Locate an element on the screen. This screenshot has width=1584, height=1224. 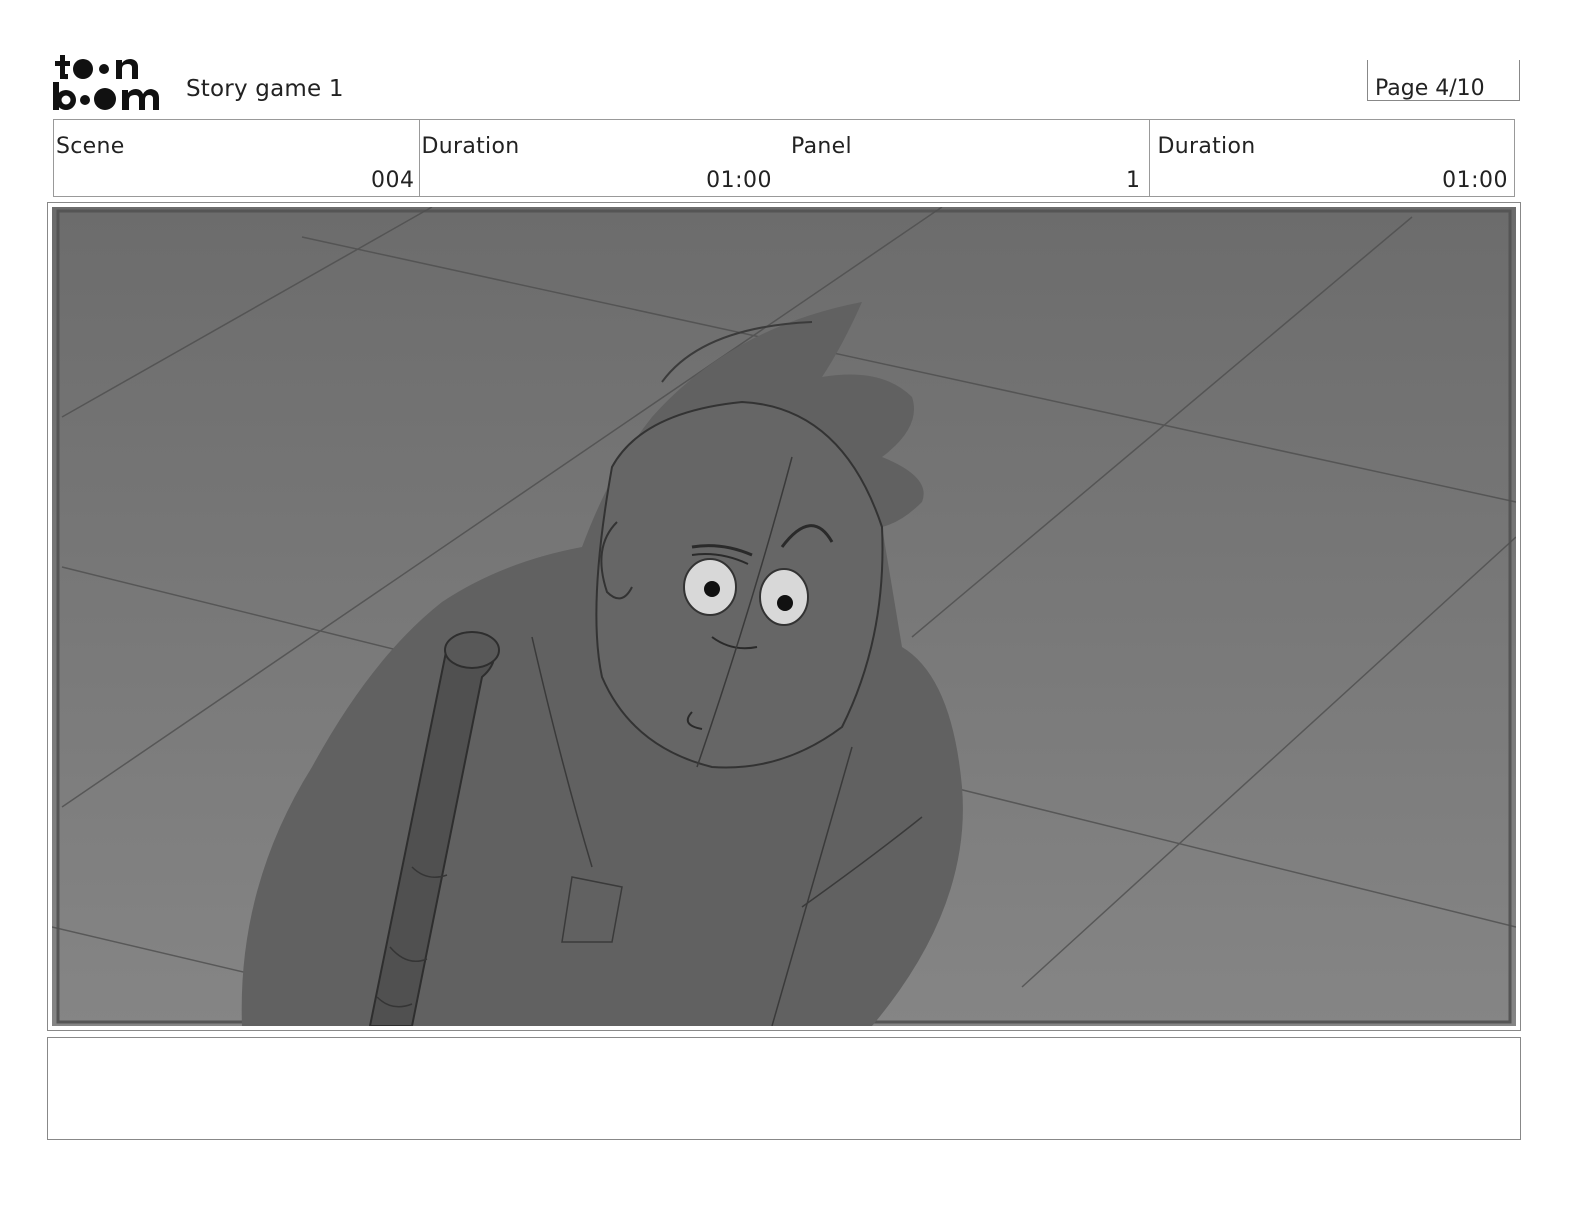
panel-notes-text is located at coordinates (784, 1046).